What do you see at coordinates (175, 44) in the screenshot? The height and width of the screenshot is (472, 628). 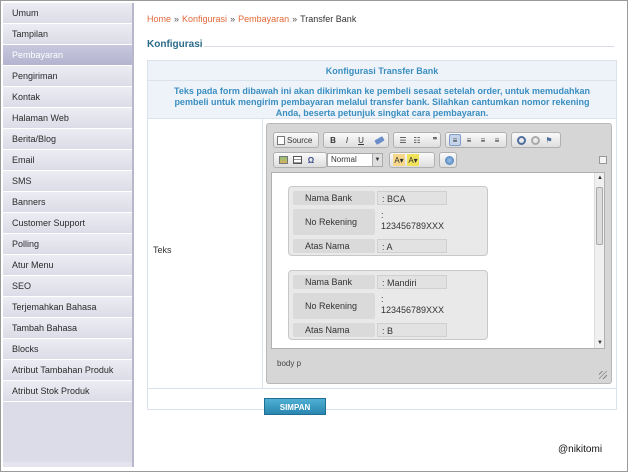 I see `page-title: Konfigurasi` at bounding box center [175, 44].